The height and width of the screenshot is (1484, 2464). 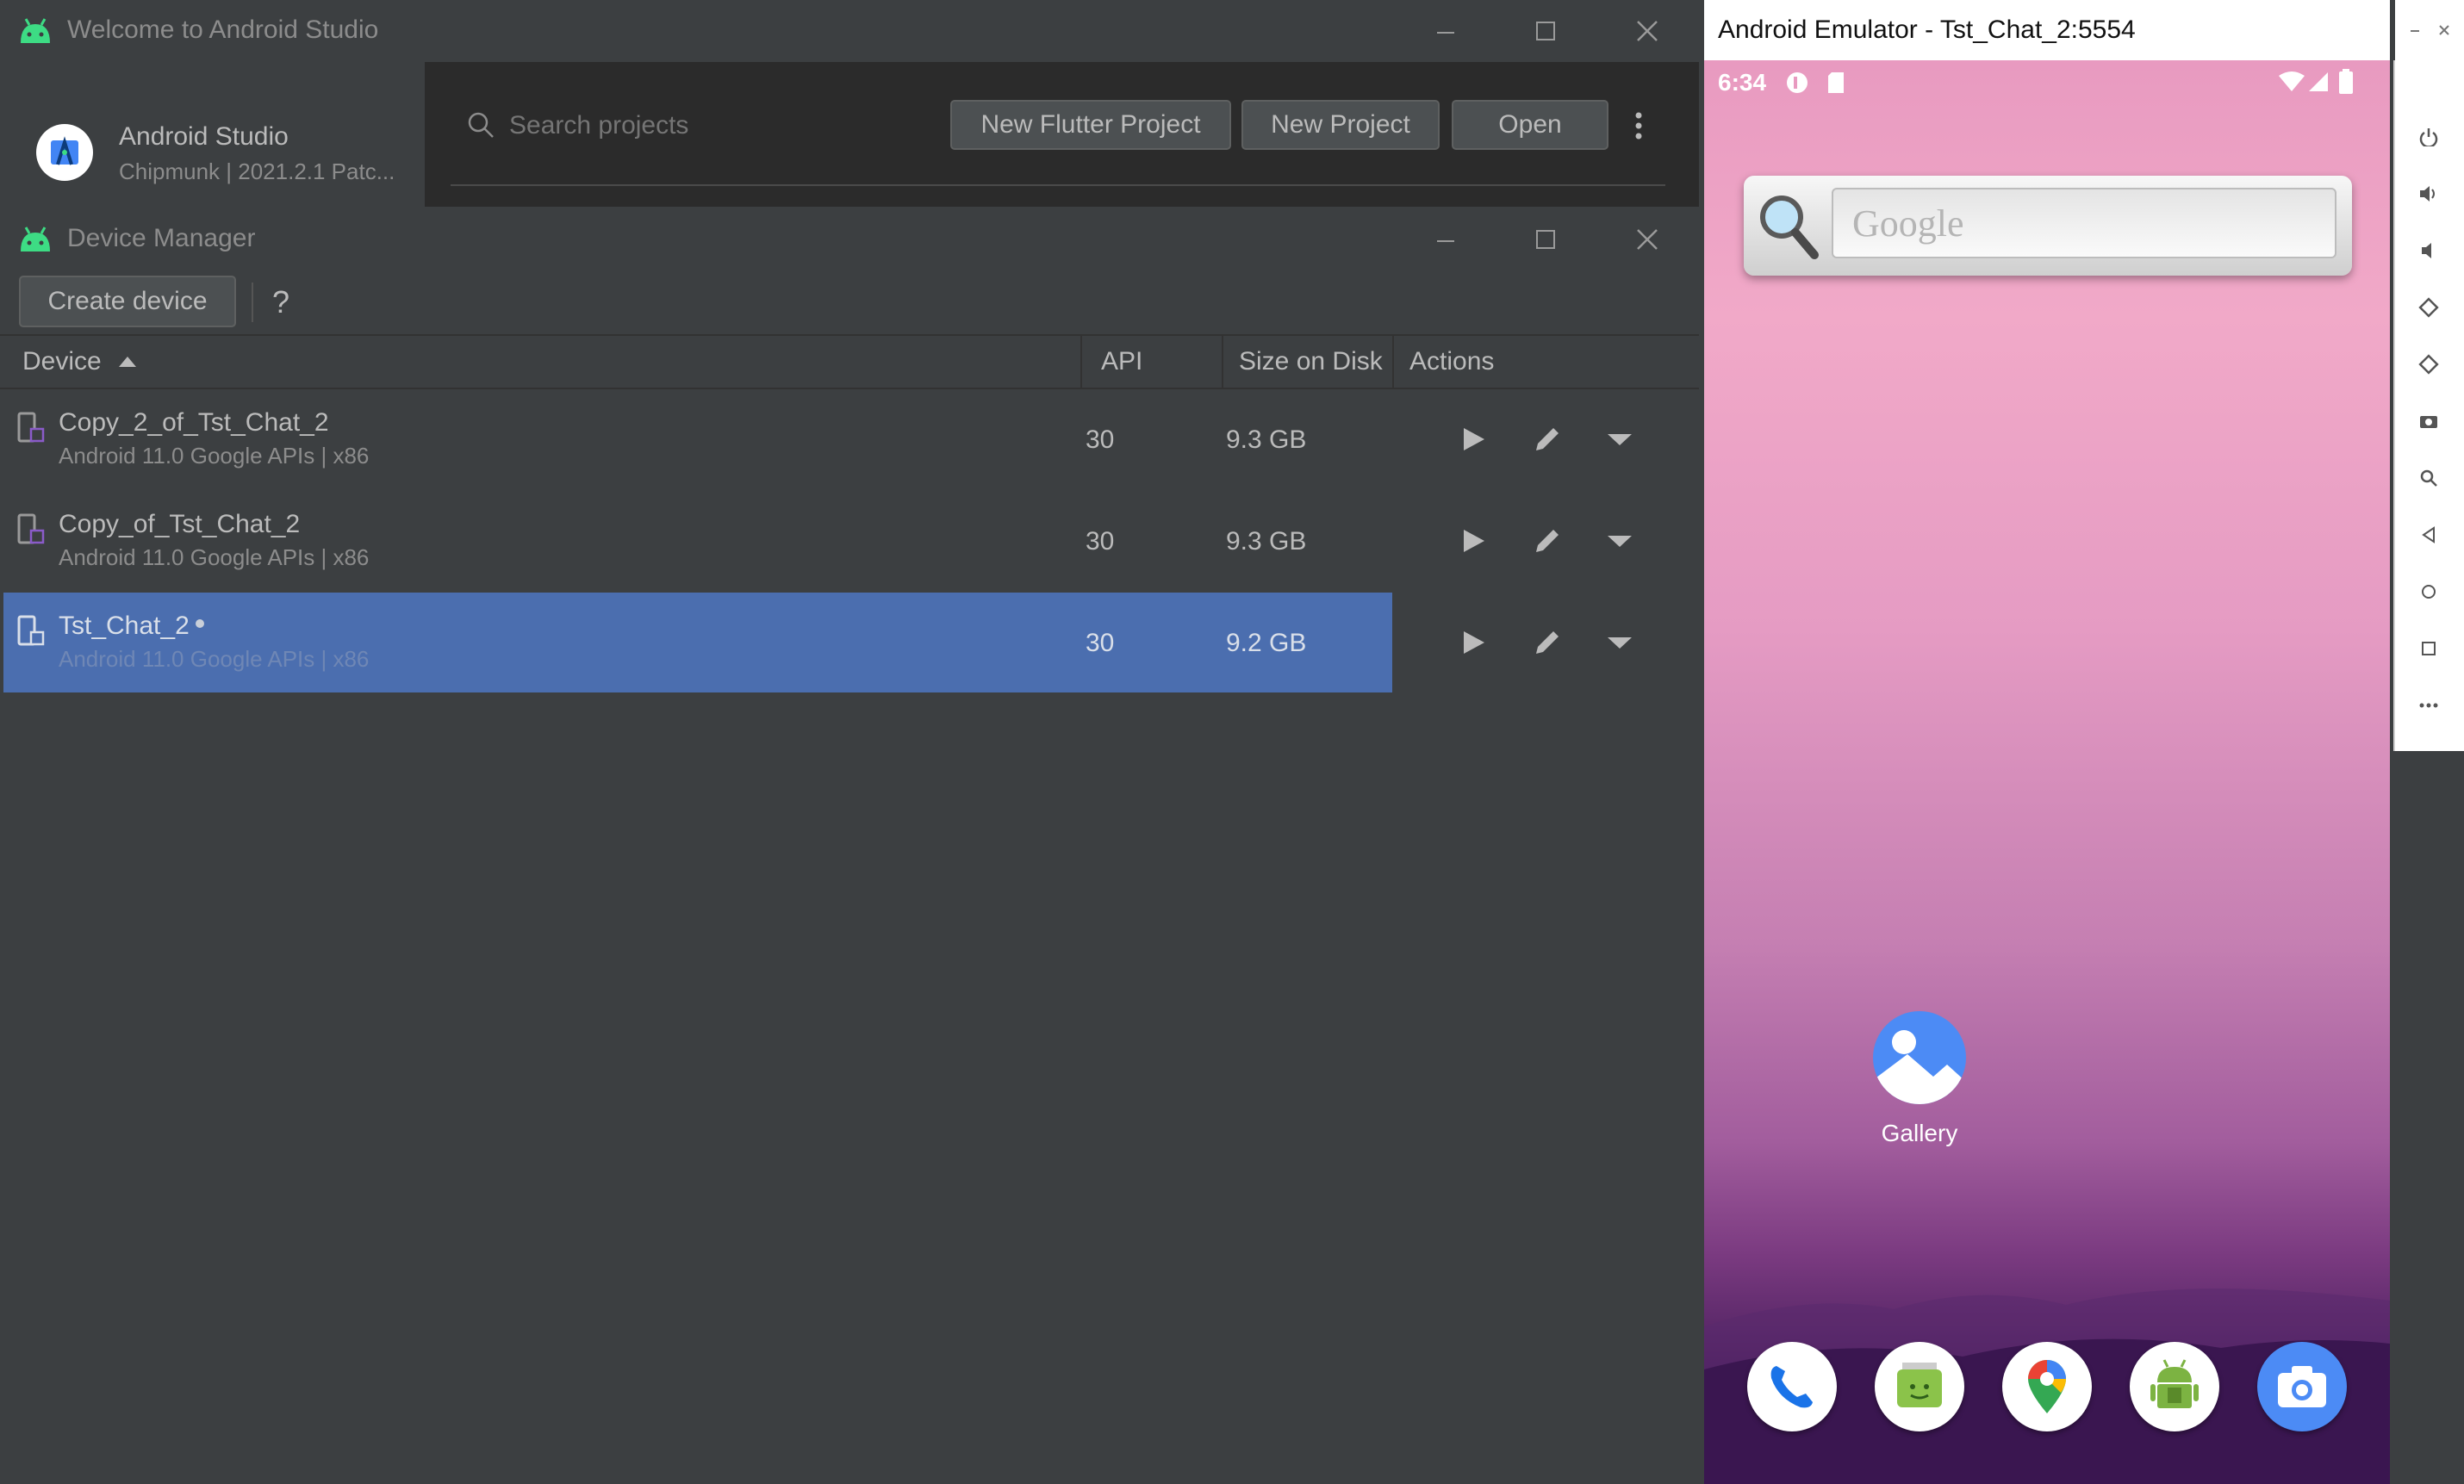 What do you see at coordinates (1792, 1386) in the screenshot?
I see `phone-icon` at bounding box center [1792, 1386].